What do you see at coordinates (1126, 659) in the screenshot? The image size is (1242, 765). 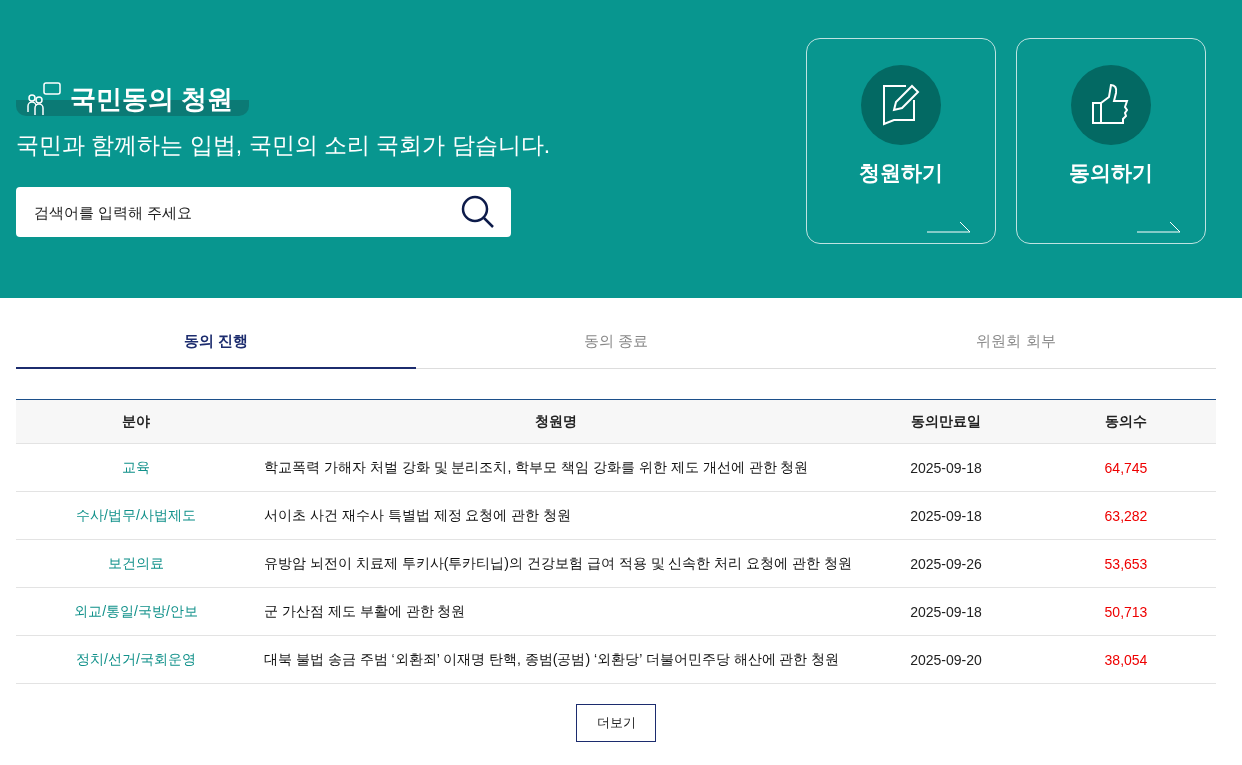 I see `table-cell: 38,054` at bounding box center [1126, 659].